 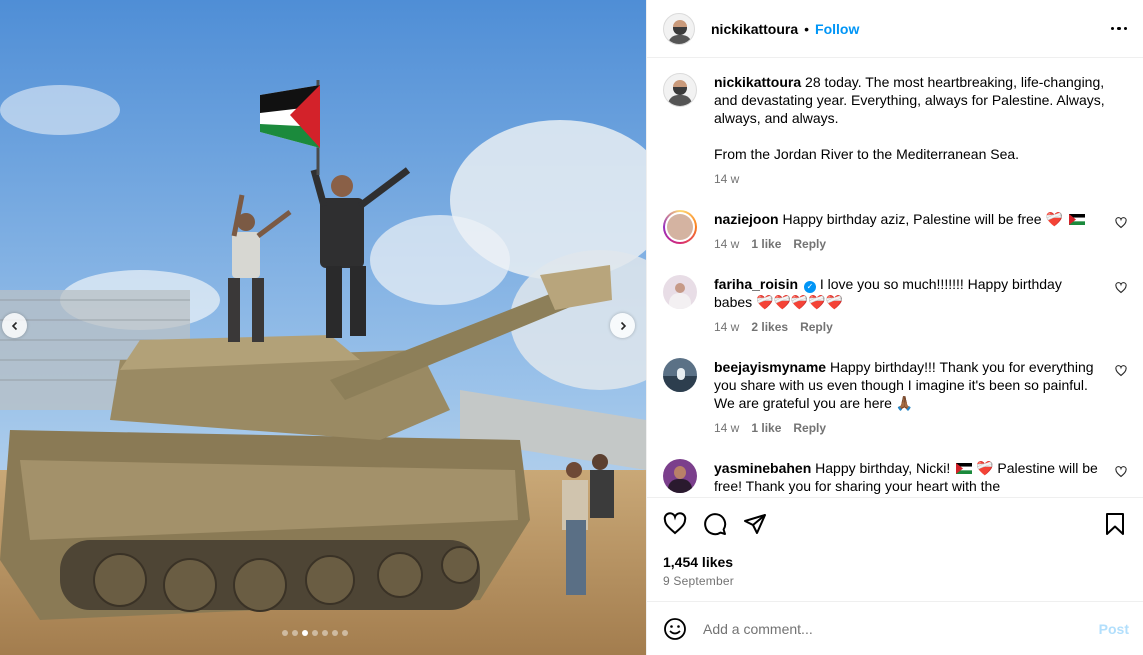 I want to click on post-comment-button: Post, so click(x=1114, y=629).